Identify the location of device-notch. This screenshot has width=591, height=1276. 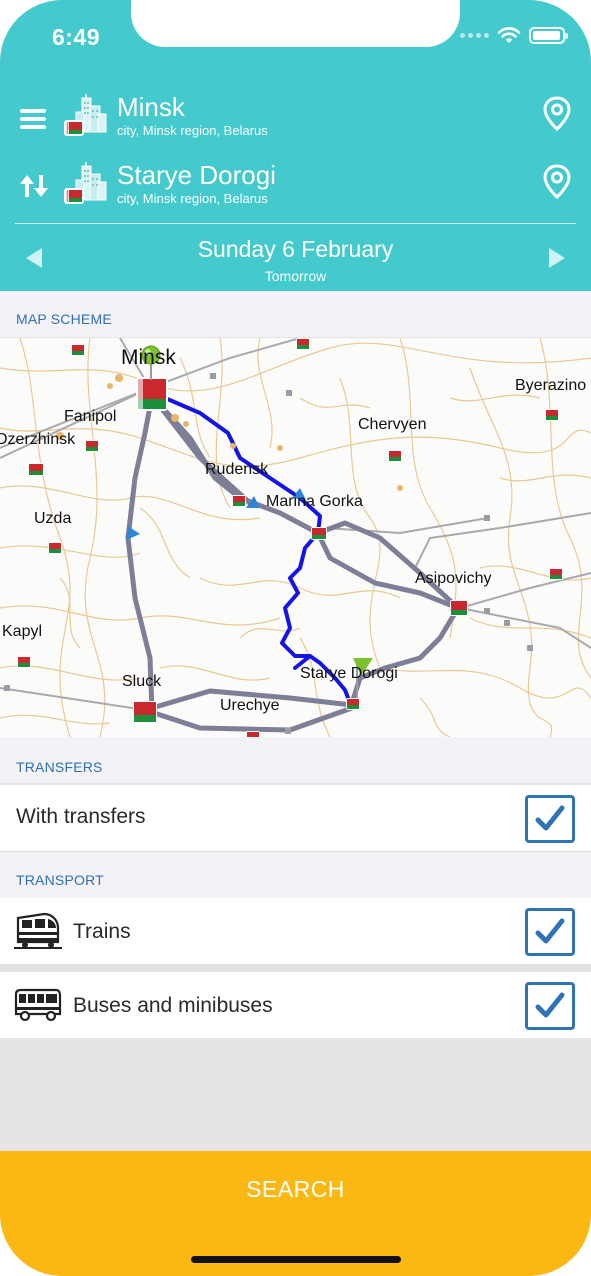
(295, 23).